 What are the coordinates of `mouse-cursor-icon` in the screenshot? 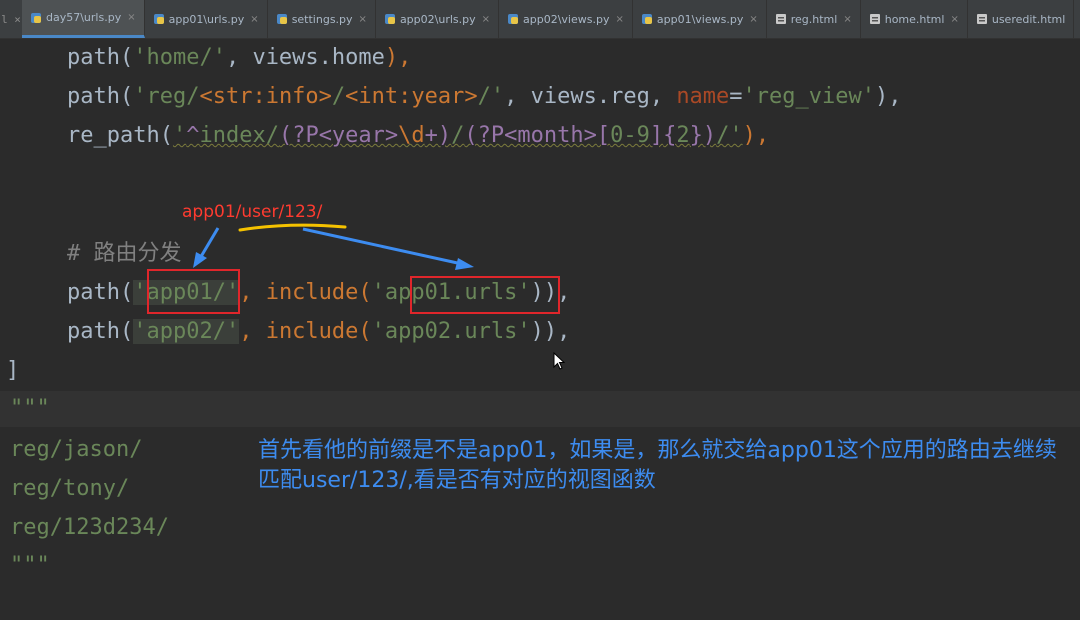 It's located at (559, 361).